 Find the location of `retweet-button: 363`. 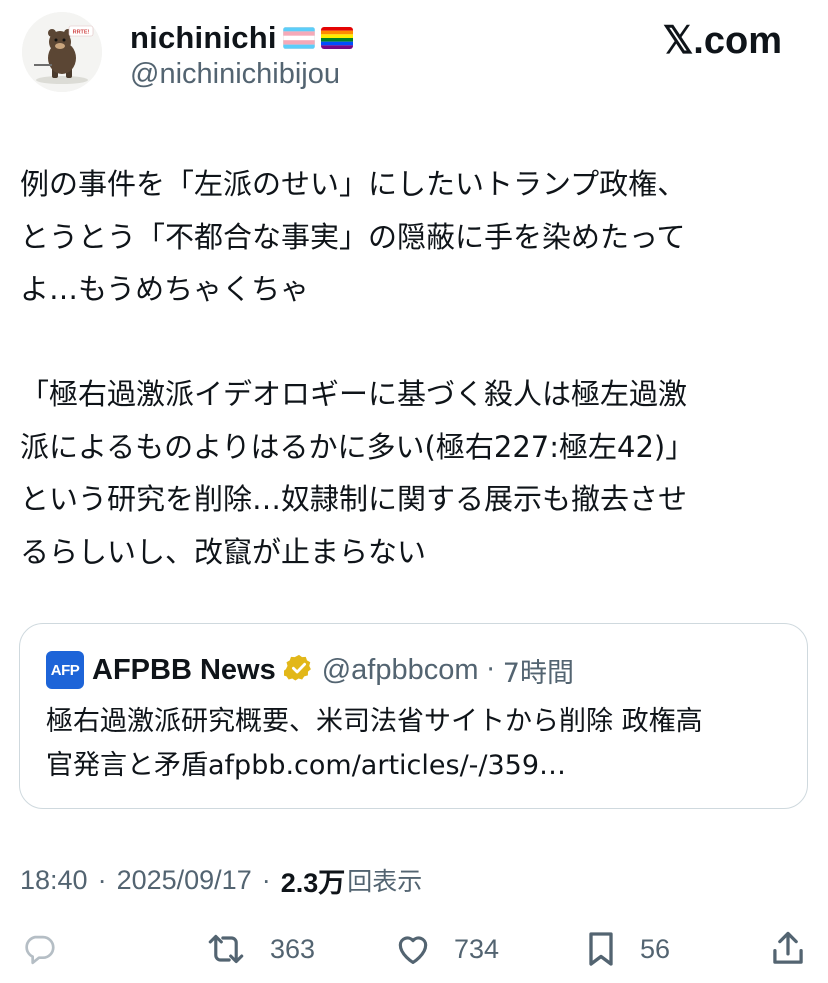

retweet-button: 363 is located at coordinates (259, 949).